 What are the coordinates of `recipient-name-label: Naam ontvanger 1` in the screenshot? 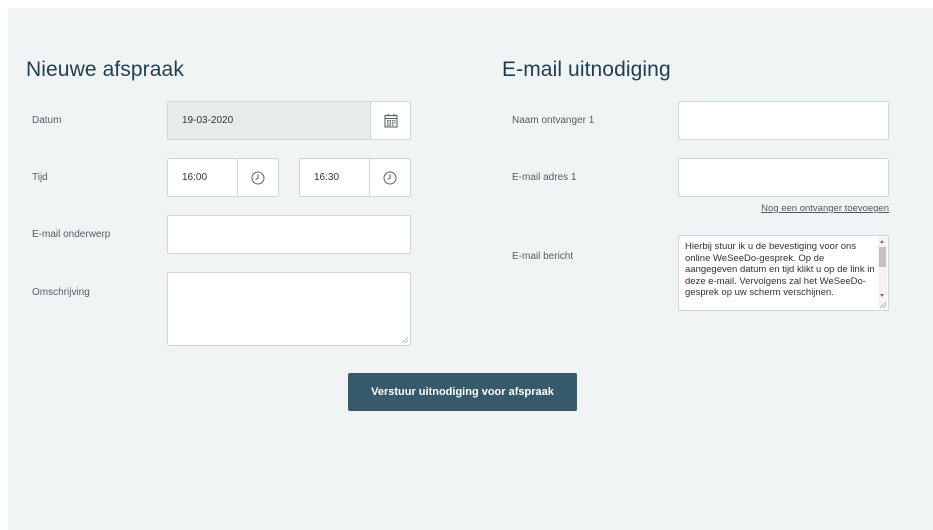 It's located at (553, 120).